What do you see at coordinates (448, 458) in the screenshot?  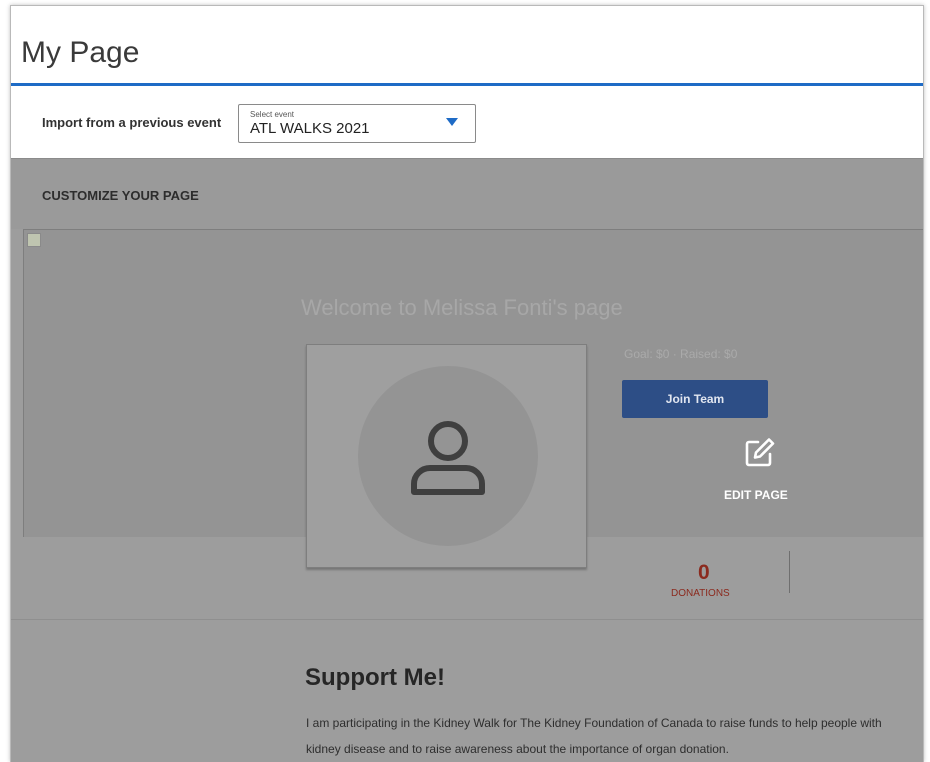 I see `user-avatar-icon` at bounding box center [448, 458].